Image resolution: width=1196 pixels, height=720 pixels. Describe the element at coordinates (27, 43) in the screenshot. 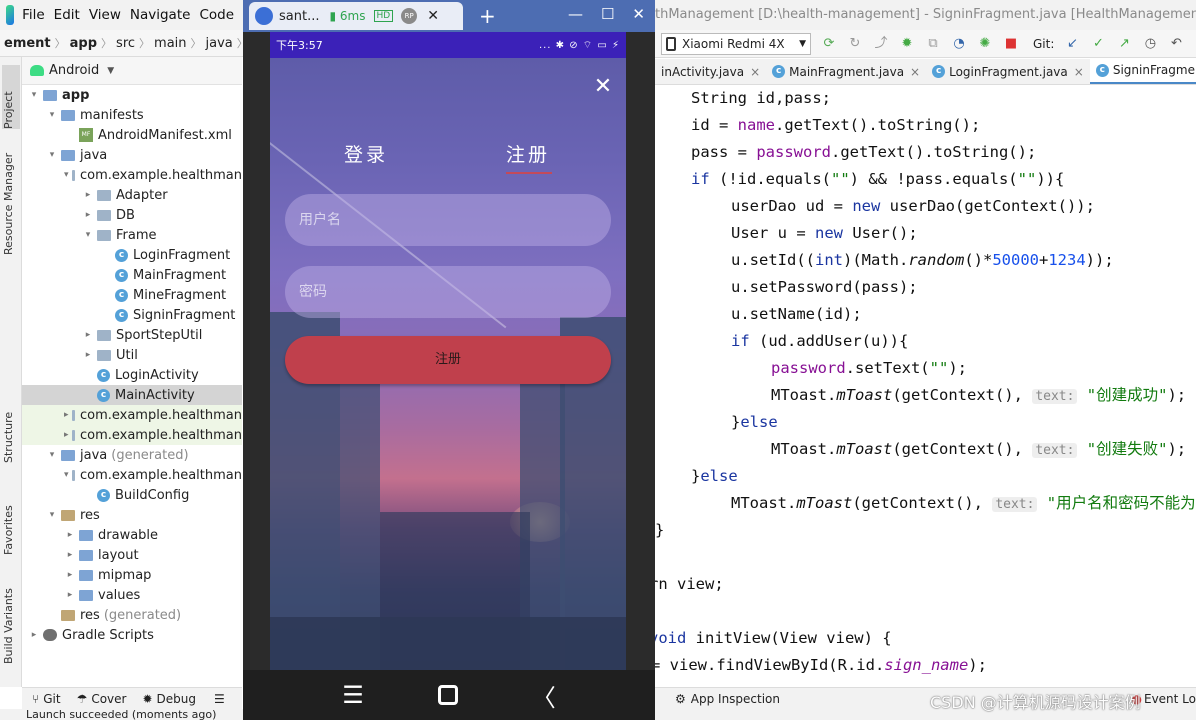

I see `breadcrumb-project: ement` at that location.